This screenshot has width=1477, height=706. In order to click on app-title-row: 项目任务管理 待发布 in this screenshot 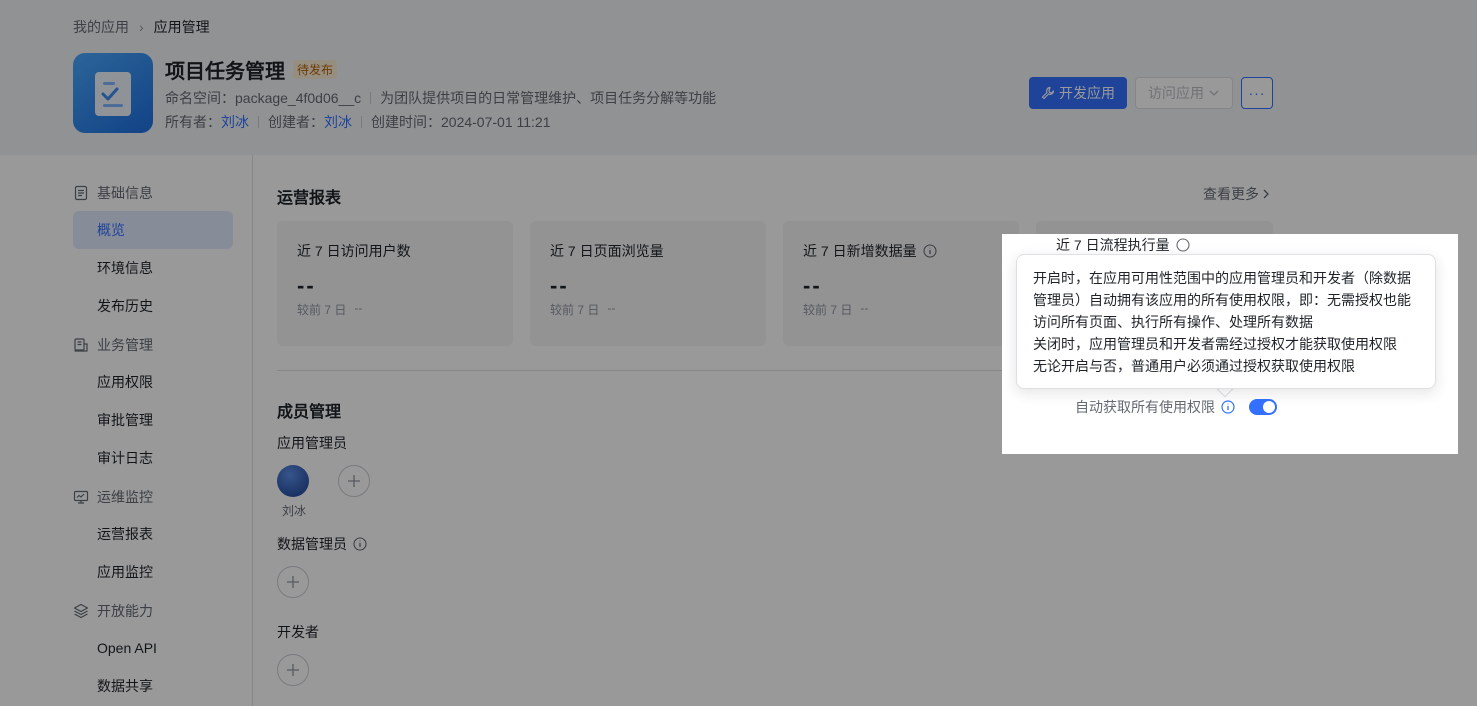, I will do `click(251, 69)`.